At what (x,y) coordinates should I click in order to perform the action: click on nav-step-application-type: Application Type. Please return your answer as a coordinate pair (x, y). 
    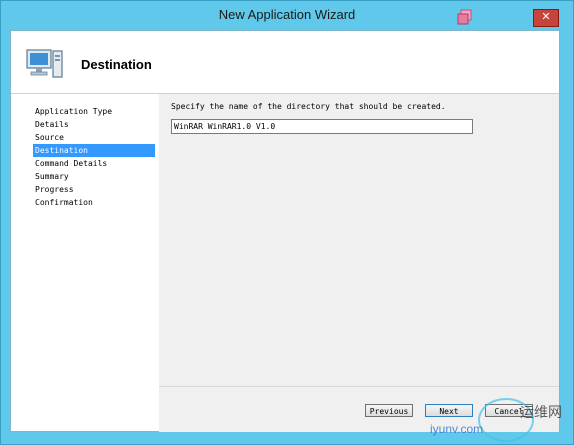
    Looking at the image, I should click on (94, 111).